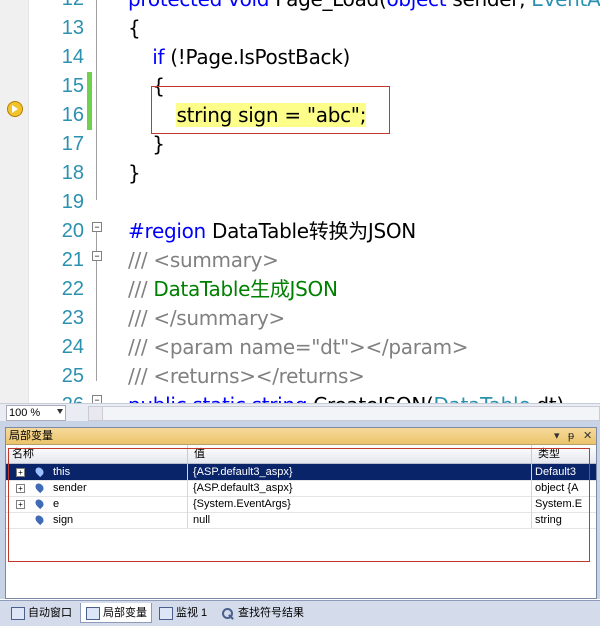 Image resolution: width=600 pixels, height=626 pixels. What do you see at coordinates (257, 57) in the screenshot?
I see `code-token: (!Page.IsPostBack)` at bounding box center [257, 57].